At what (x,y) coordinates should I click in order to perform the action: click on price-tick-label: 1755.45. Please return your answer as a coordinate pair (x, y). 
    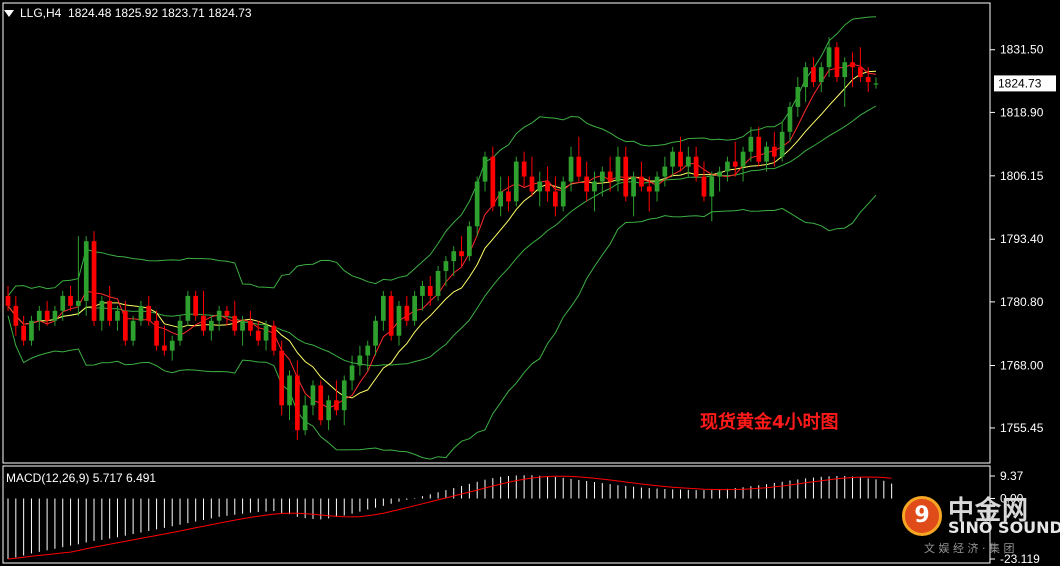
    Looking at the image, I should click on (1022, 428).